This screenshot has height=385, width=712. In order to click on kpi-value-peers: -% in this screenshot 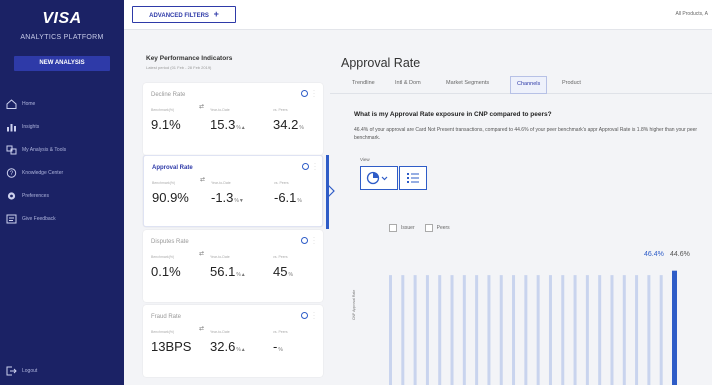, I will do `click(278, 346)`.